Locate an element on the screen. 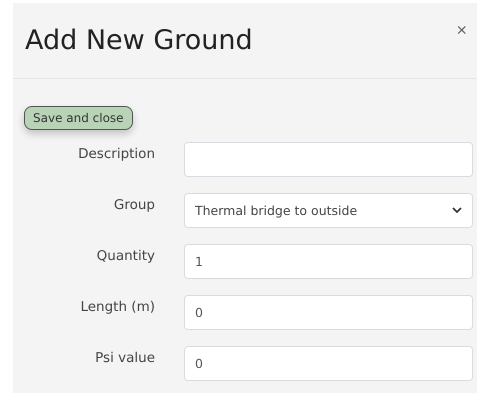 Image resolution: width=477 pixels, height=403 pixels. input-field is located at coordinates (328, 159).